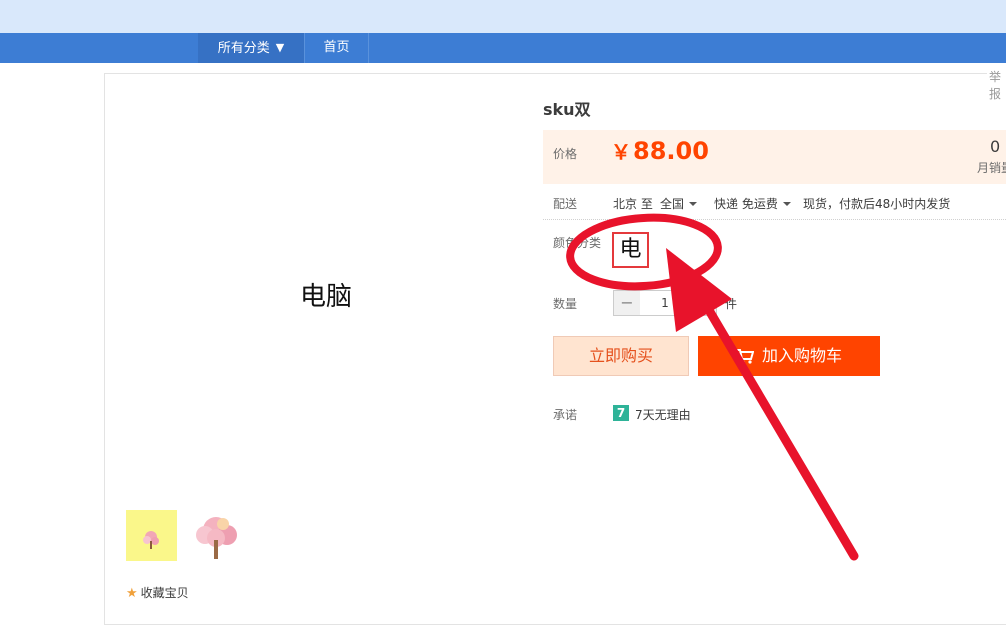 The width and height of the screenshot is (1006, 635). Describe the element at coordinates (503, 48) in the screenshot. I see `nav-bar: 所有分类 ▼ 首页` at that location.